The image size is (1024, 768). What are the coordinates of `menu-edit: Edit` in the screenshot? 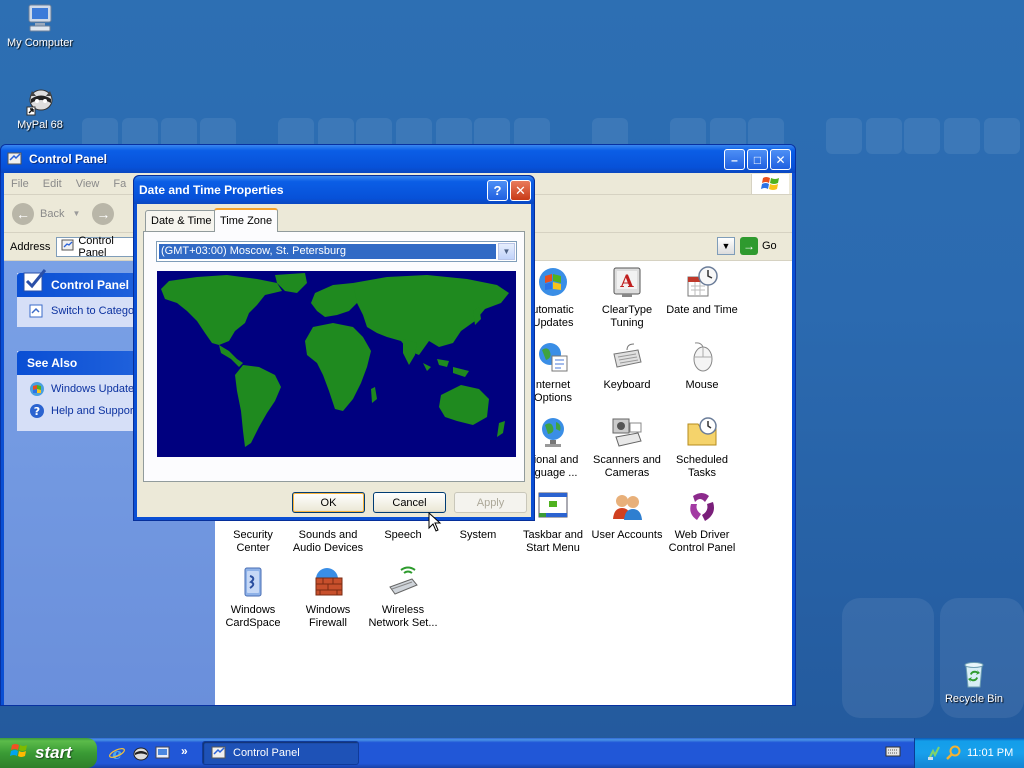 It's located at (52, 184).